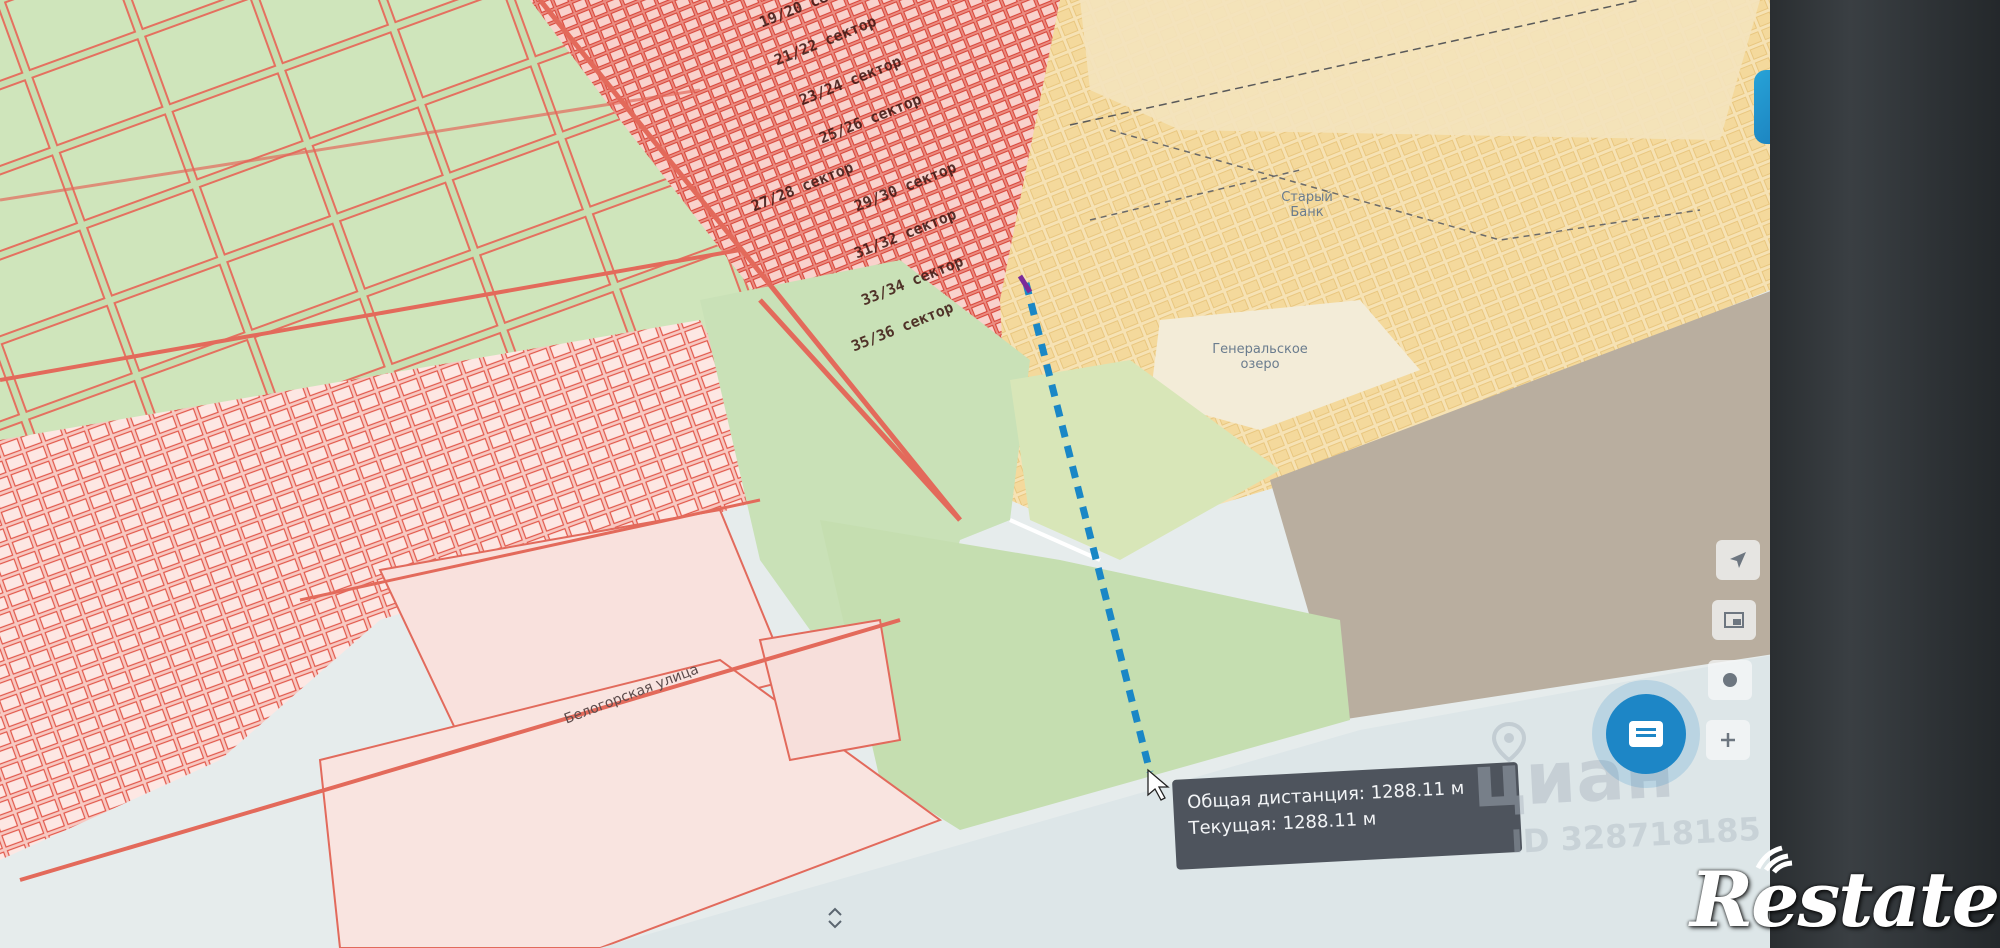 Image resolution: width=2000 pixels, height=948 pixels. I want to click on layers-icon, so click(1734, 620).